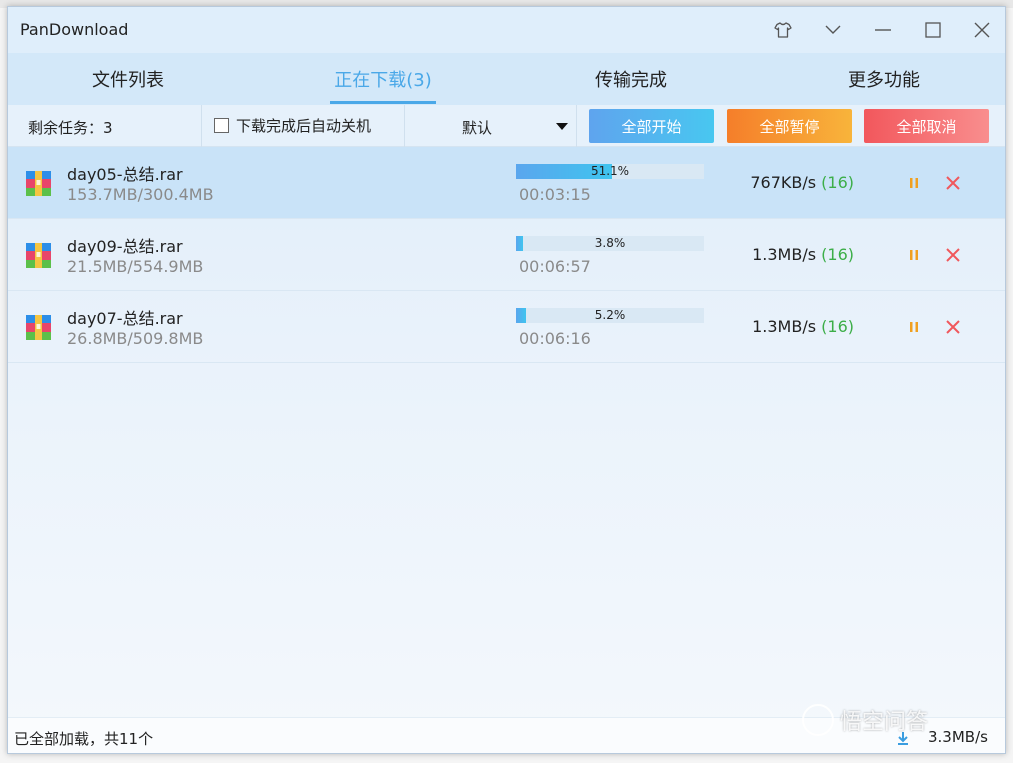 This screenshot has height=763, width=1013. Describe the element at coordinates (555, 338) in the screenshot. I see `time-remaining: 00:06:16` at that location.